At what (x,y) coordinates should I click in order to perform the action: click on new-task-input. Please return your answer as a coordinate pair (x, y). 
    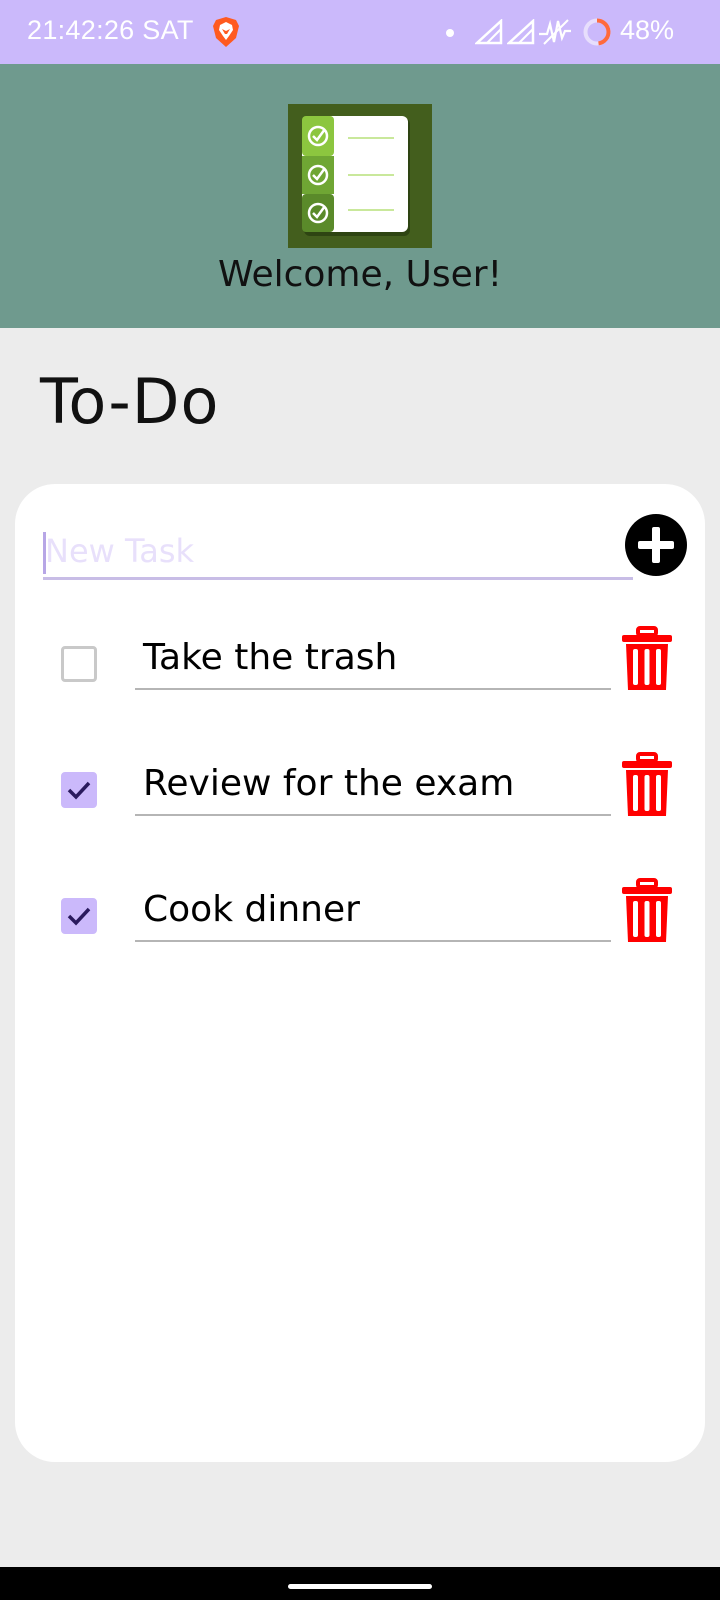
    Looking at the image, I should click on (338, 552).